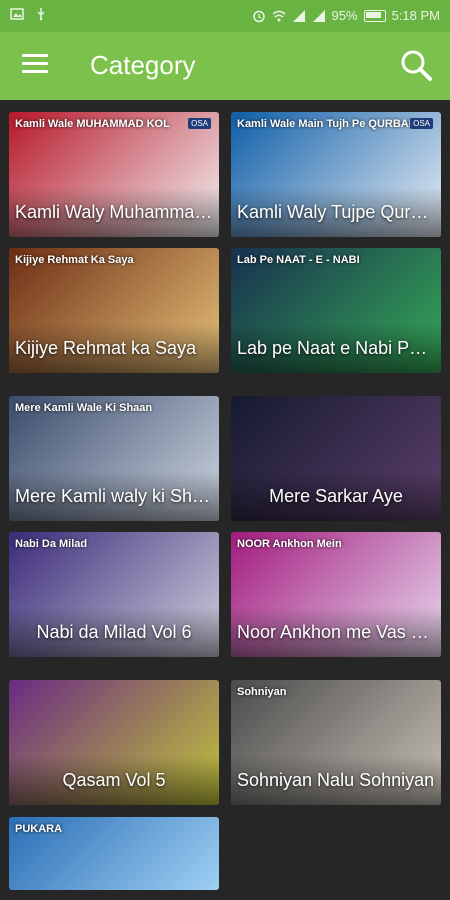 This screenshot has width=450, height=900. What do you see at coordinates (289, 544) in the screenshot?
I see `card-banner: NOOR Ankhon Mein` at bounding box center [289, 544].